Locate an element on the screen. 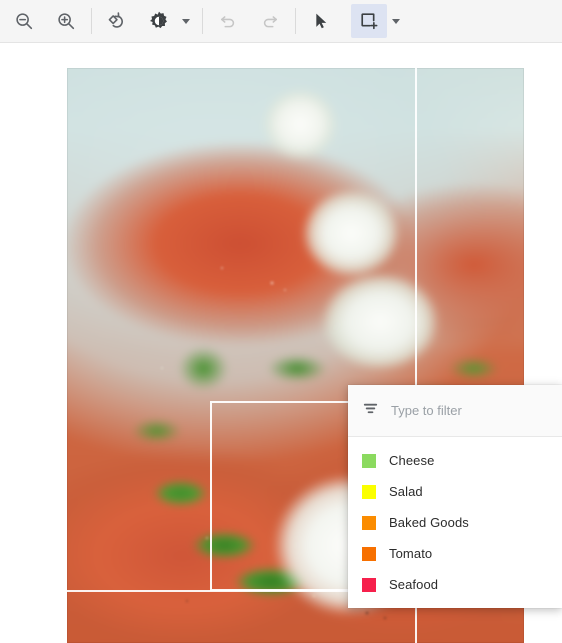  label-list: Cheese Salad Baked Goods Tomato Seafood is located at coordinates (455, 518).